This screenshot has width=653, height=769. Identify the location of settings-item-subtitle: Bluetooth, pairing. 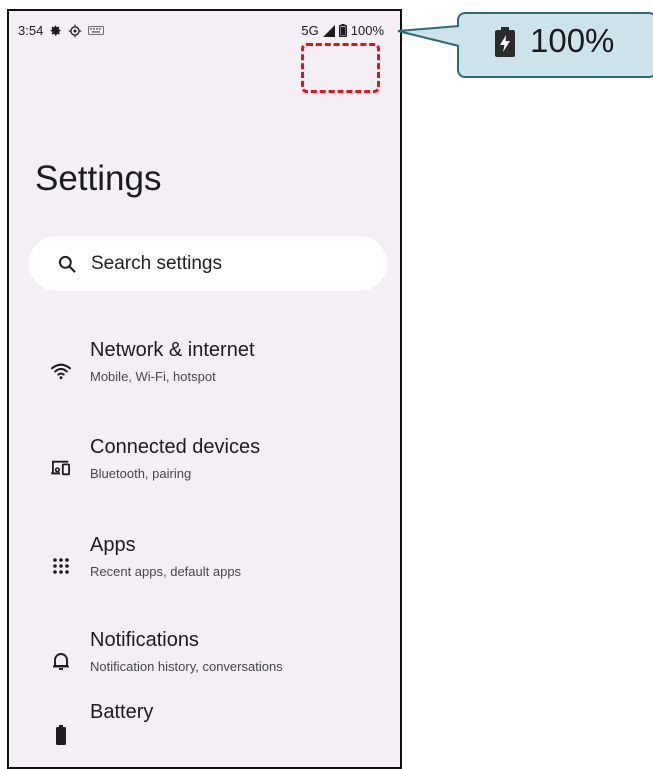
(141, 473).